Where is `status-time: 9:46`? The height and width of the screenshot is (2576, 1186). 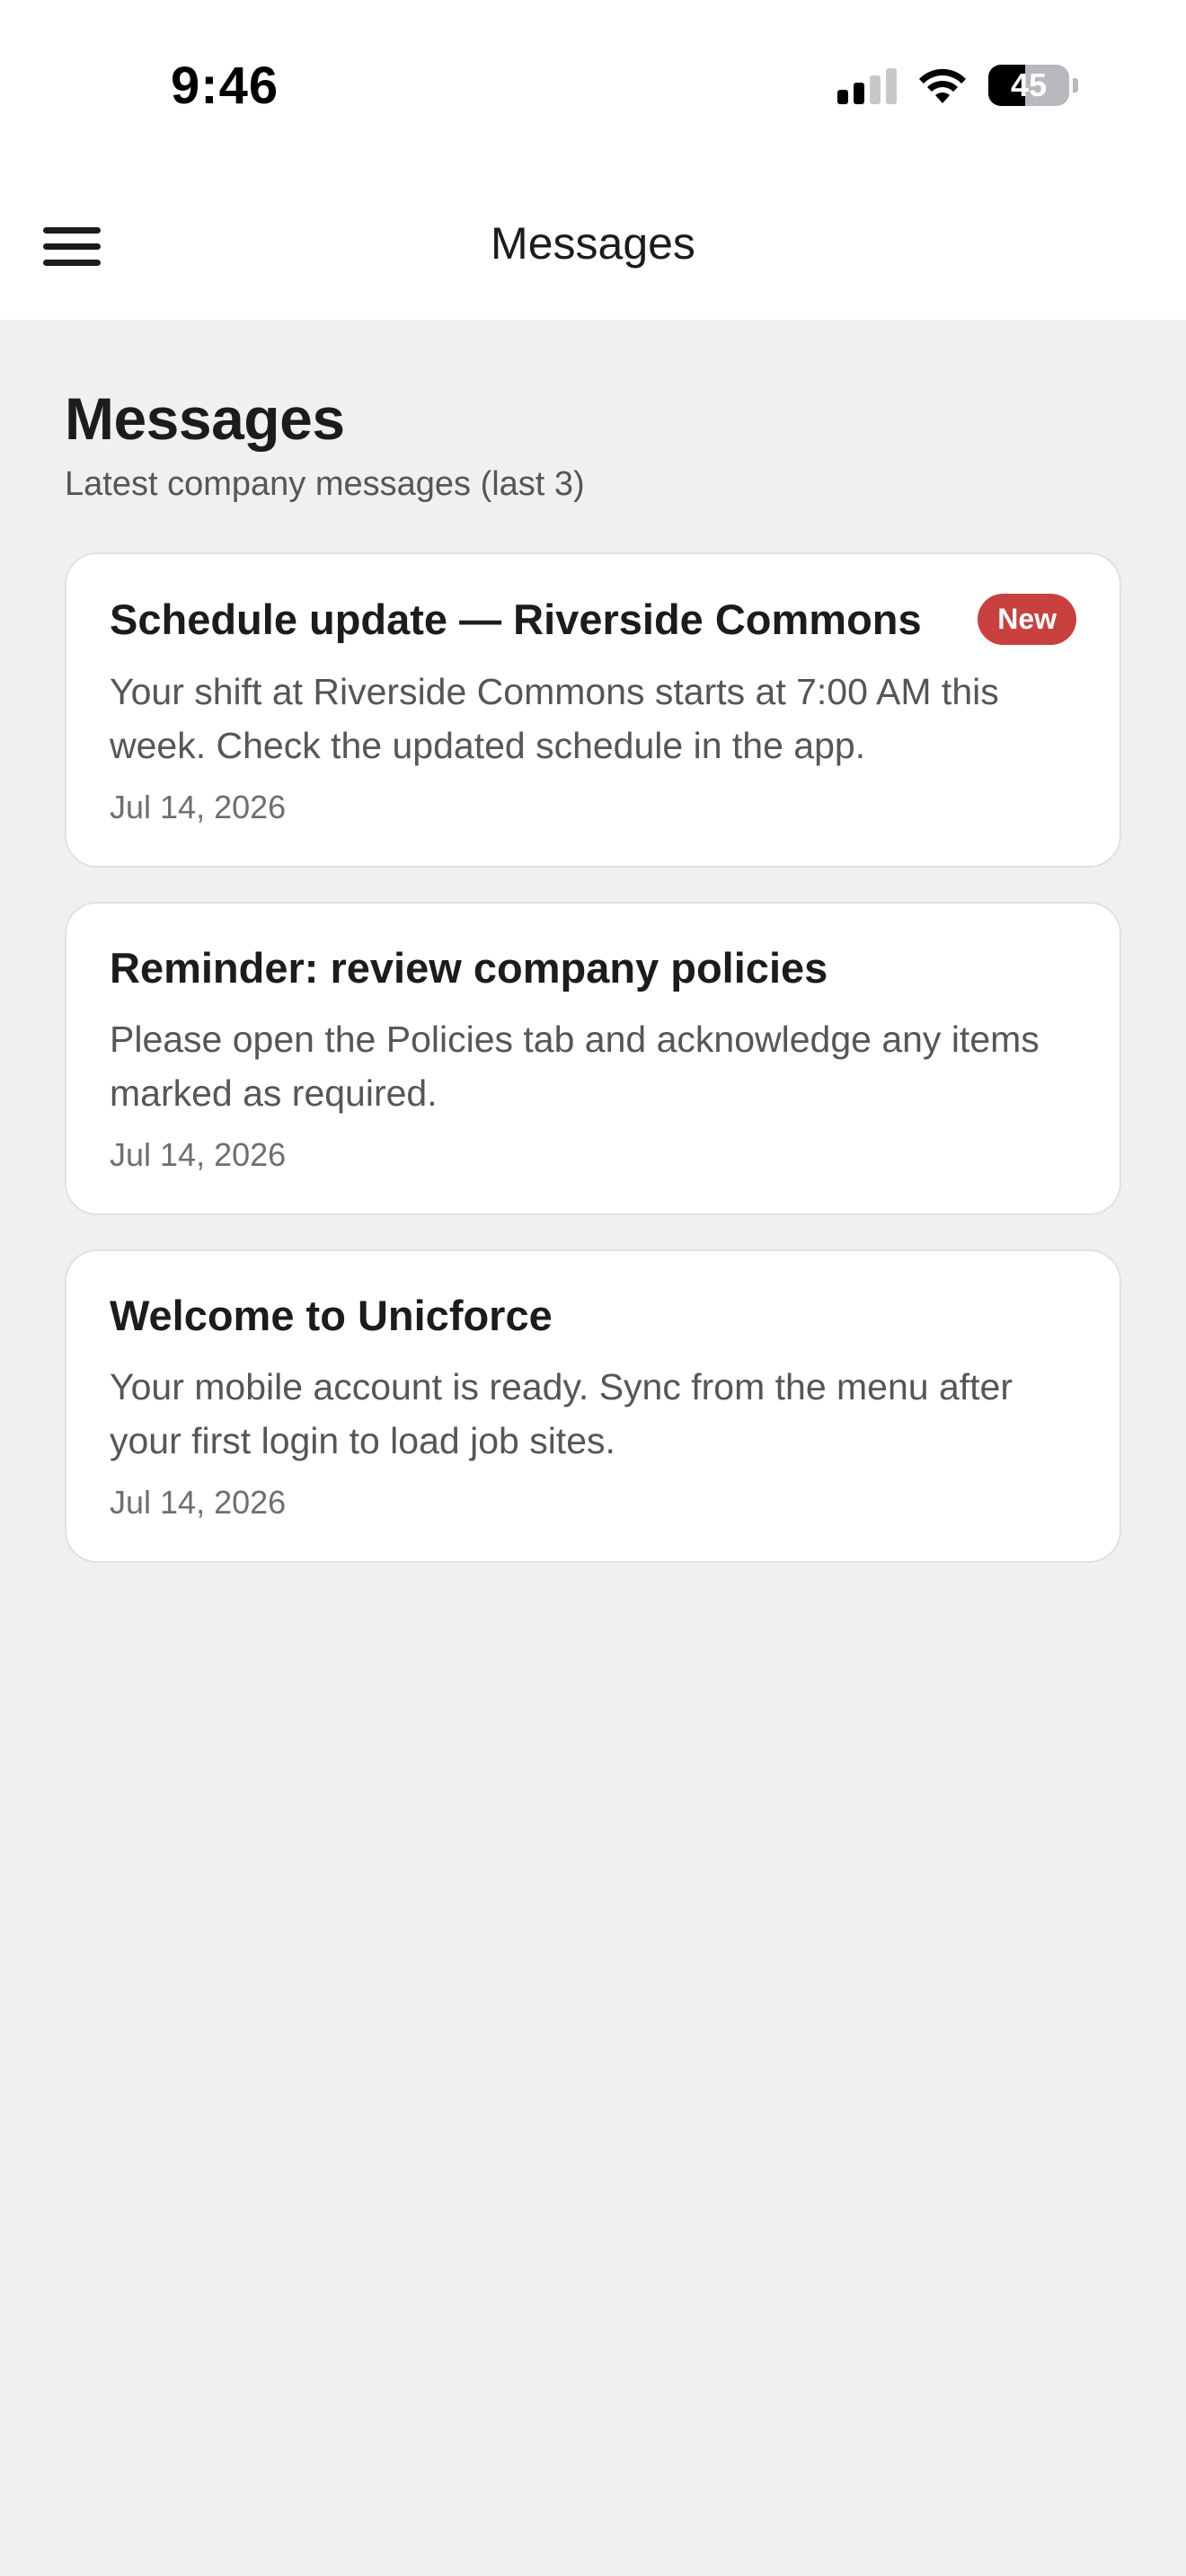
status-time: 9:46 is located at coordinates (225, 86).